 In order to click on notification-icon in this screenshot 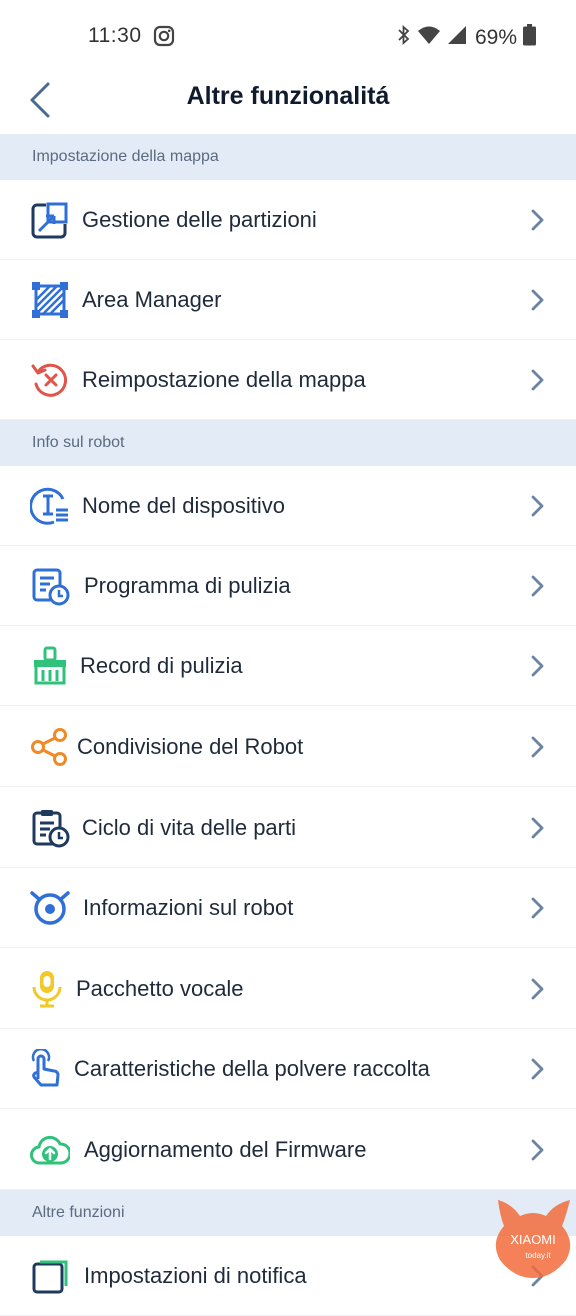, I will do `click(50, 1276)`.